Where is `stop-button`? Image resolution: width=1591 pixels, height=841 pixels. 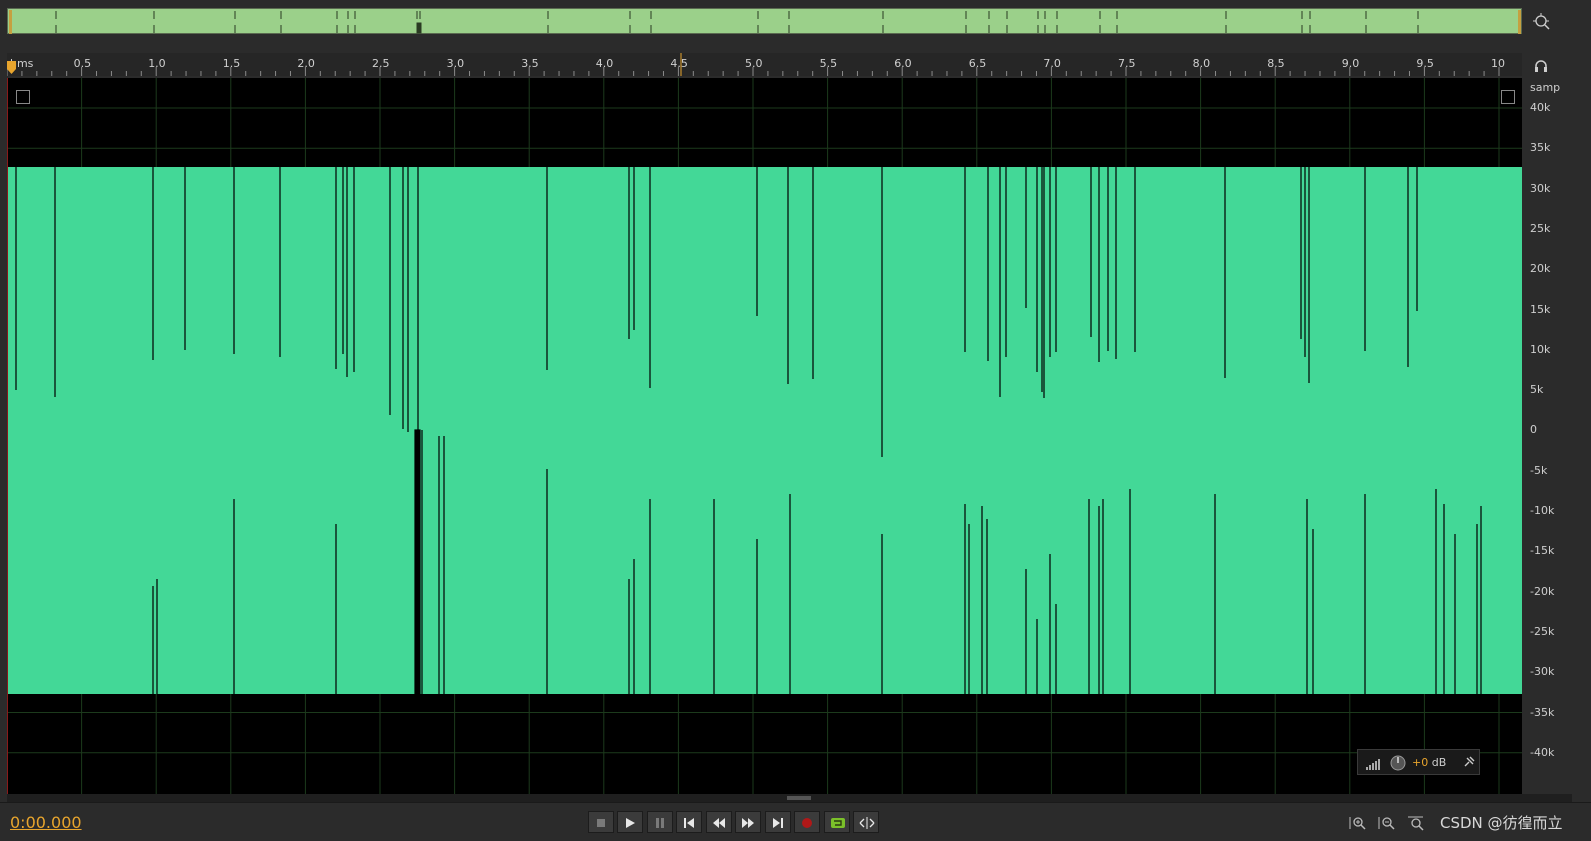
stop-button is located at coordinates (601, 822).